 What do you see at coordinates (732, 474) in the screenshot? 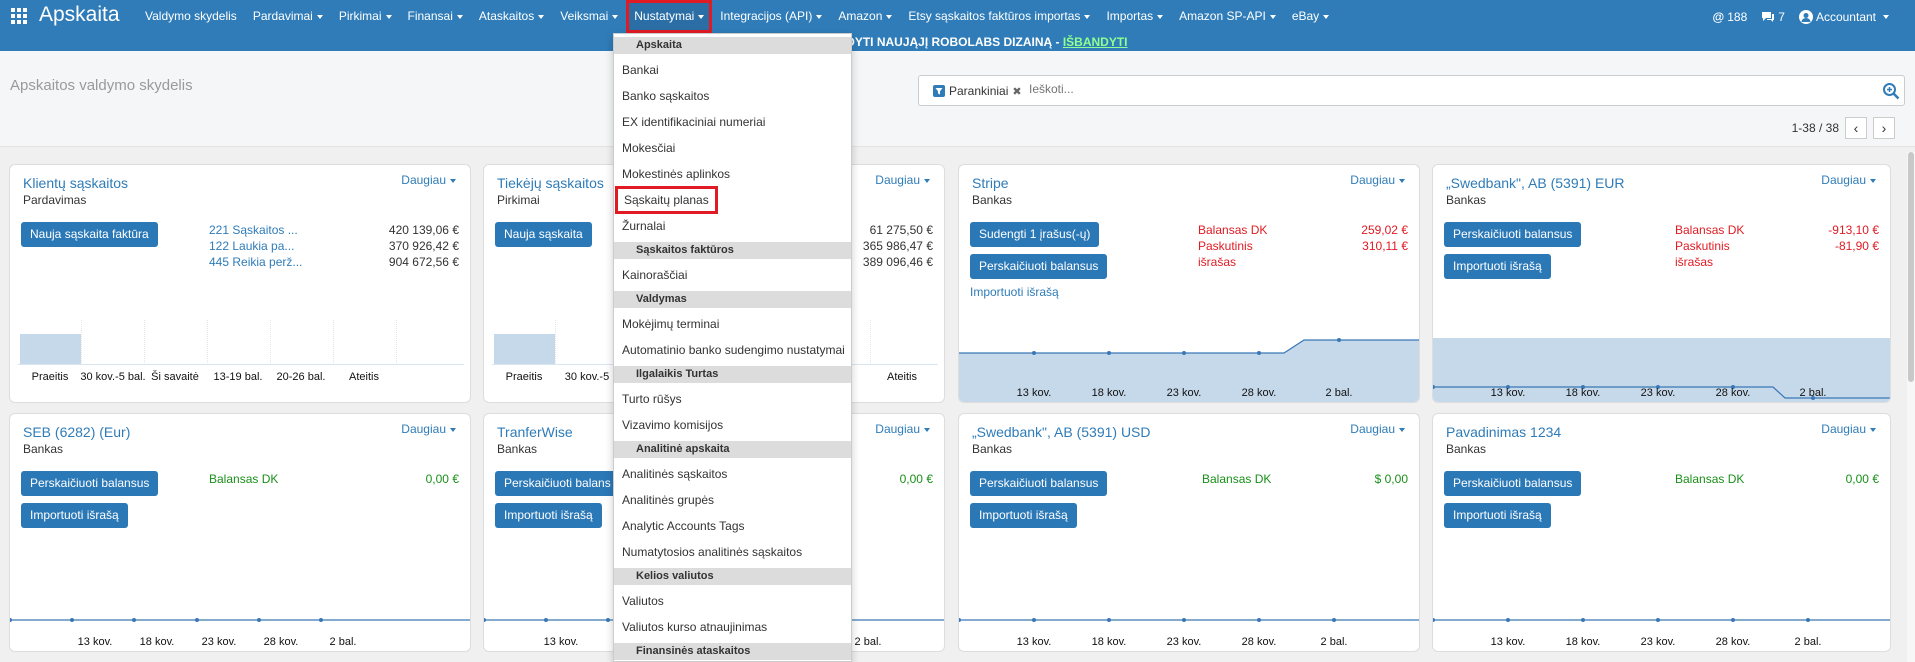
I see `dropdown-item: Analitinės sąskaitos` at bounding box center [732, 474].